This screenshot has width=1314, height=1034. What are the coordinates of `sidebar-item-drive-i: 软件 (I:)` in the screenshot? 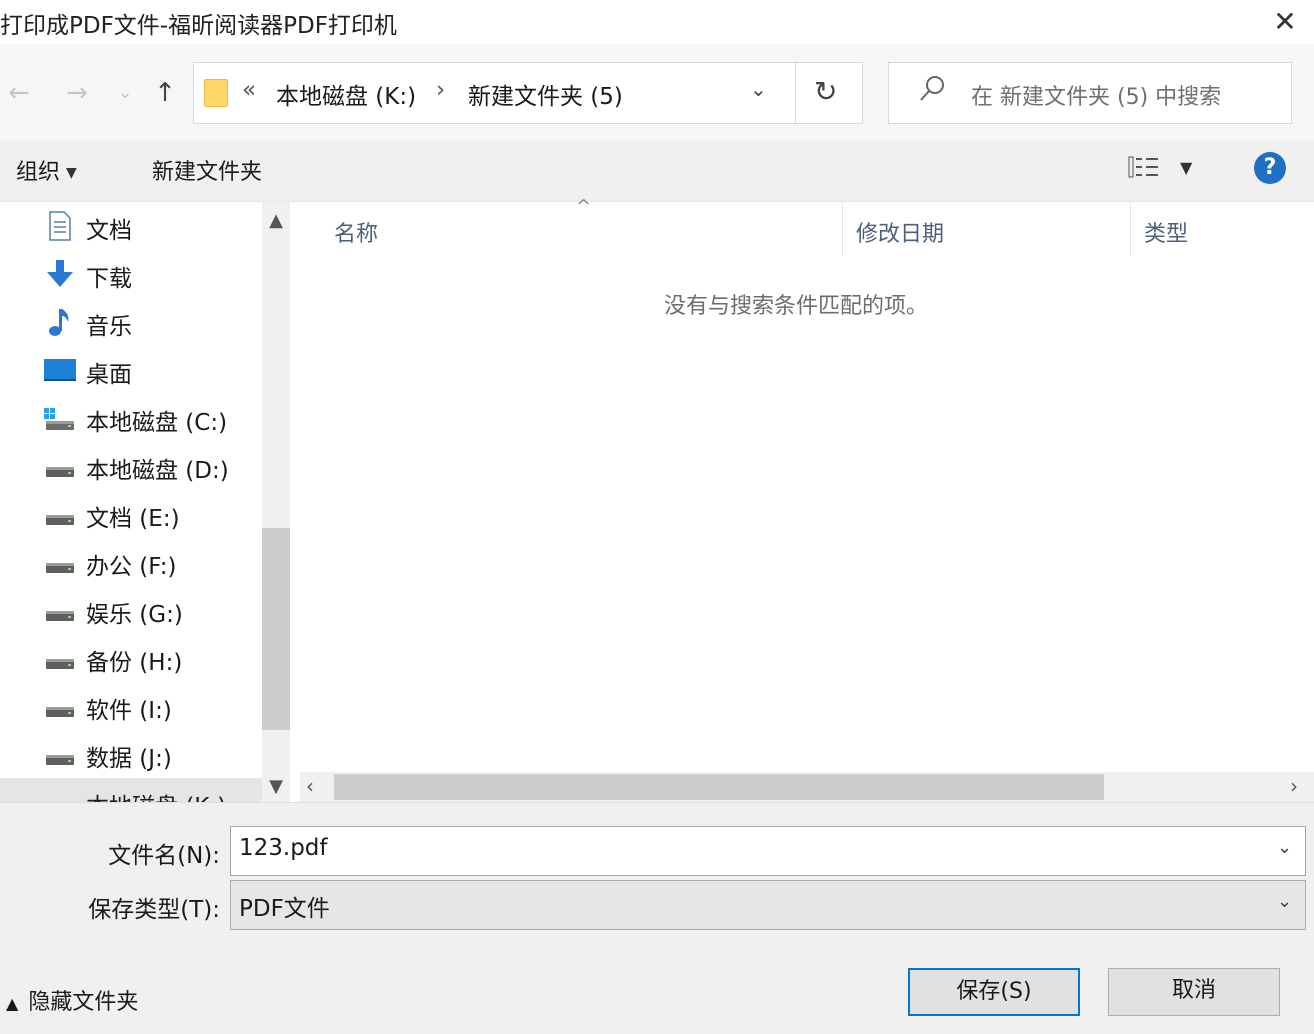 It's located at (131, 706).